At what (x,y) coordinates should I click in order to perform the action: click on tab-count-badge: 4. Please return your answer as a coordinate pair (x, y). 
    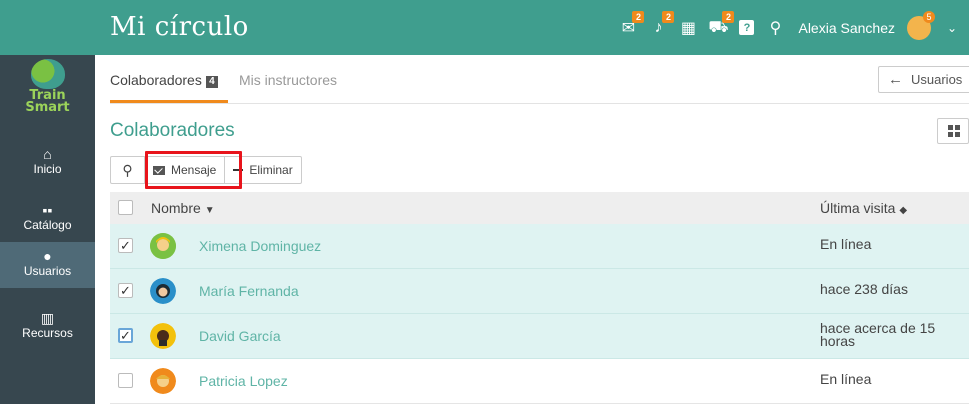
    Looking at the image, I should click on (211, 82).